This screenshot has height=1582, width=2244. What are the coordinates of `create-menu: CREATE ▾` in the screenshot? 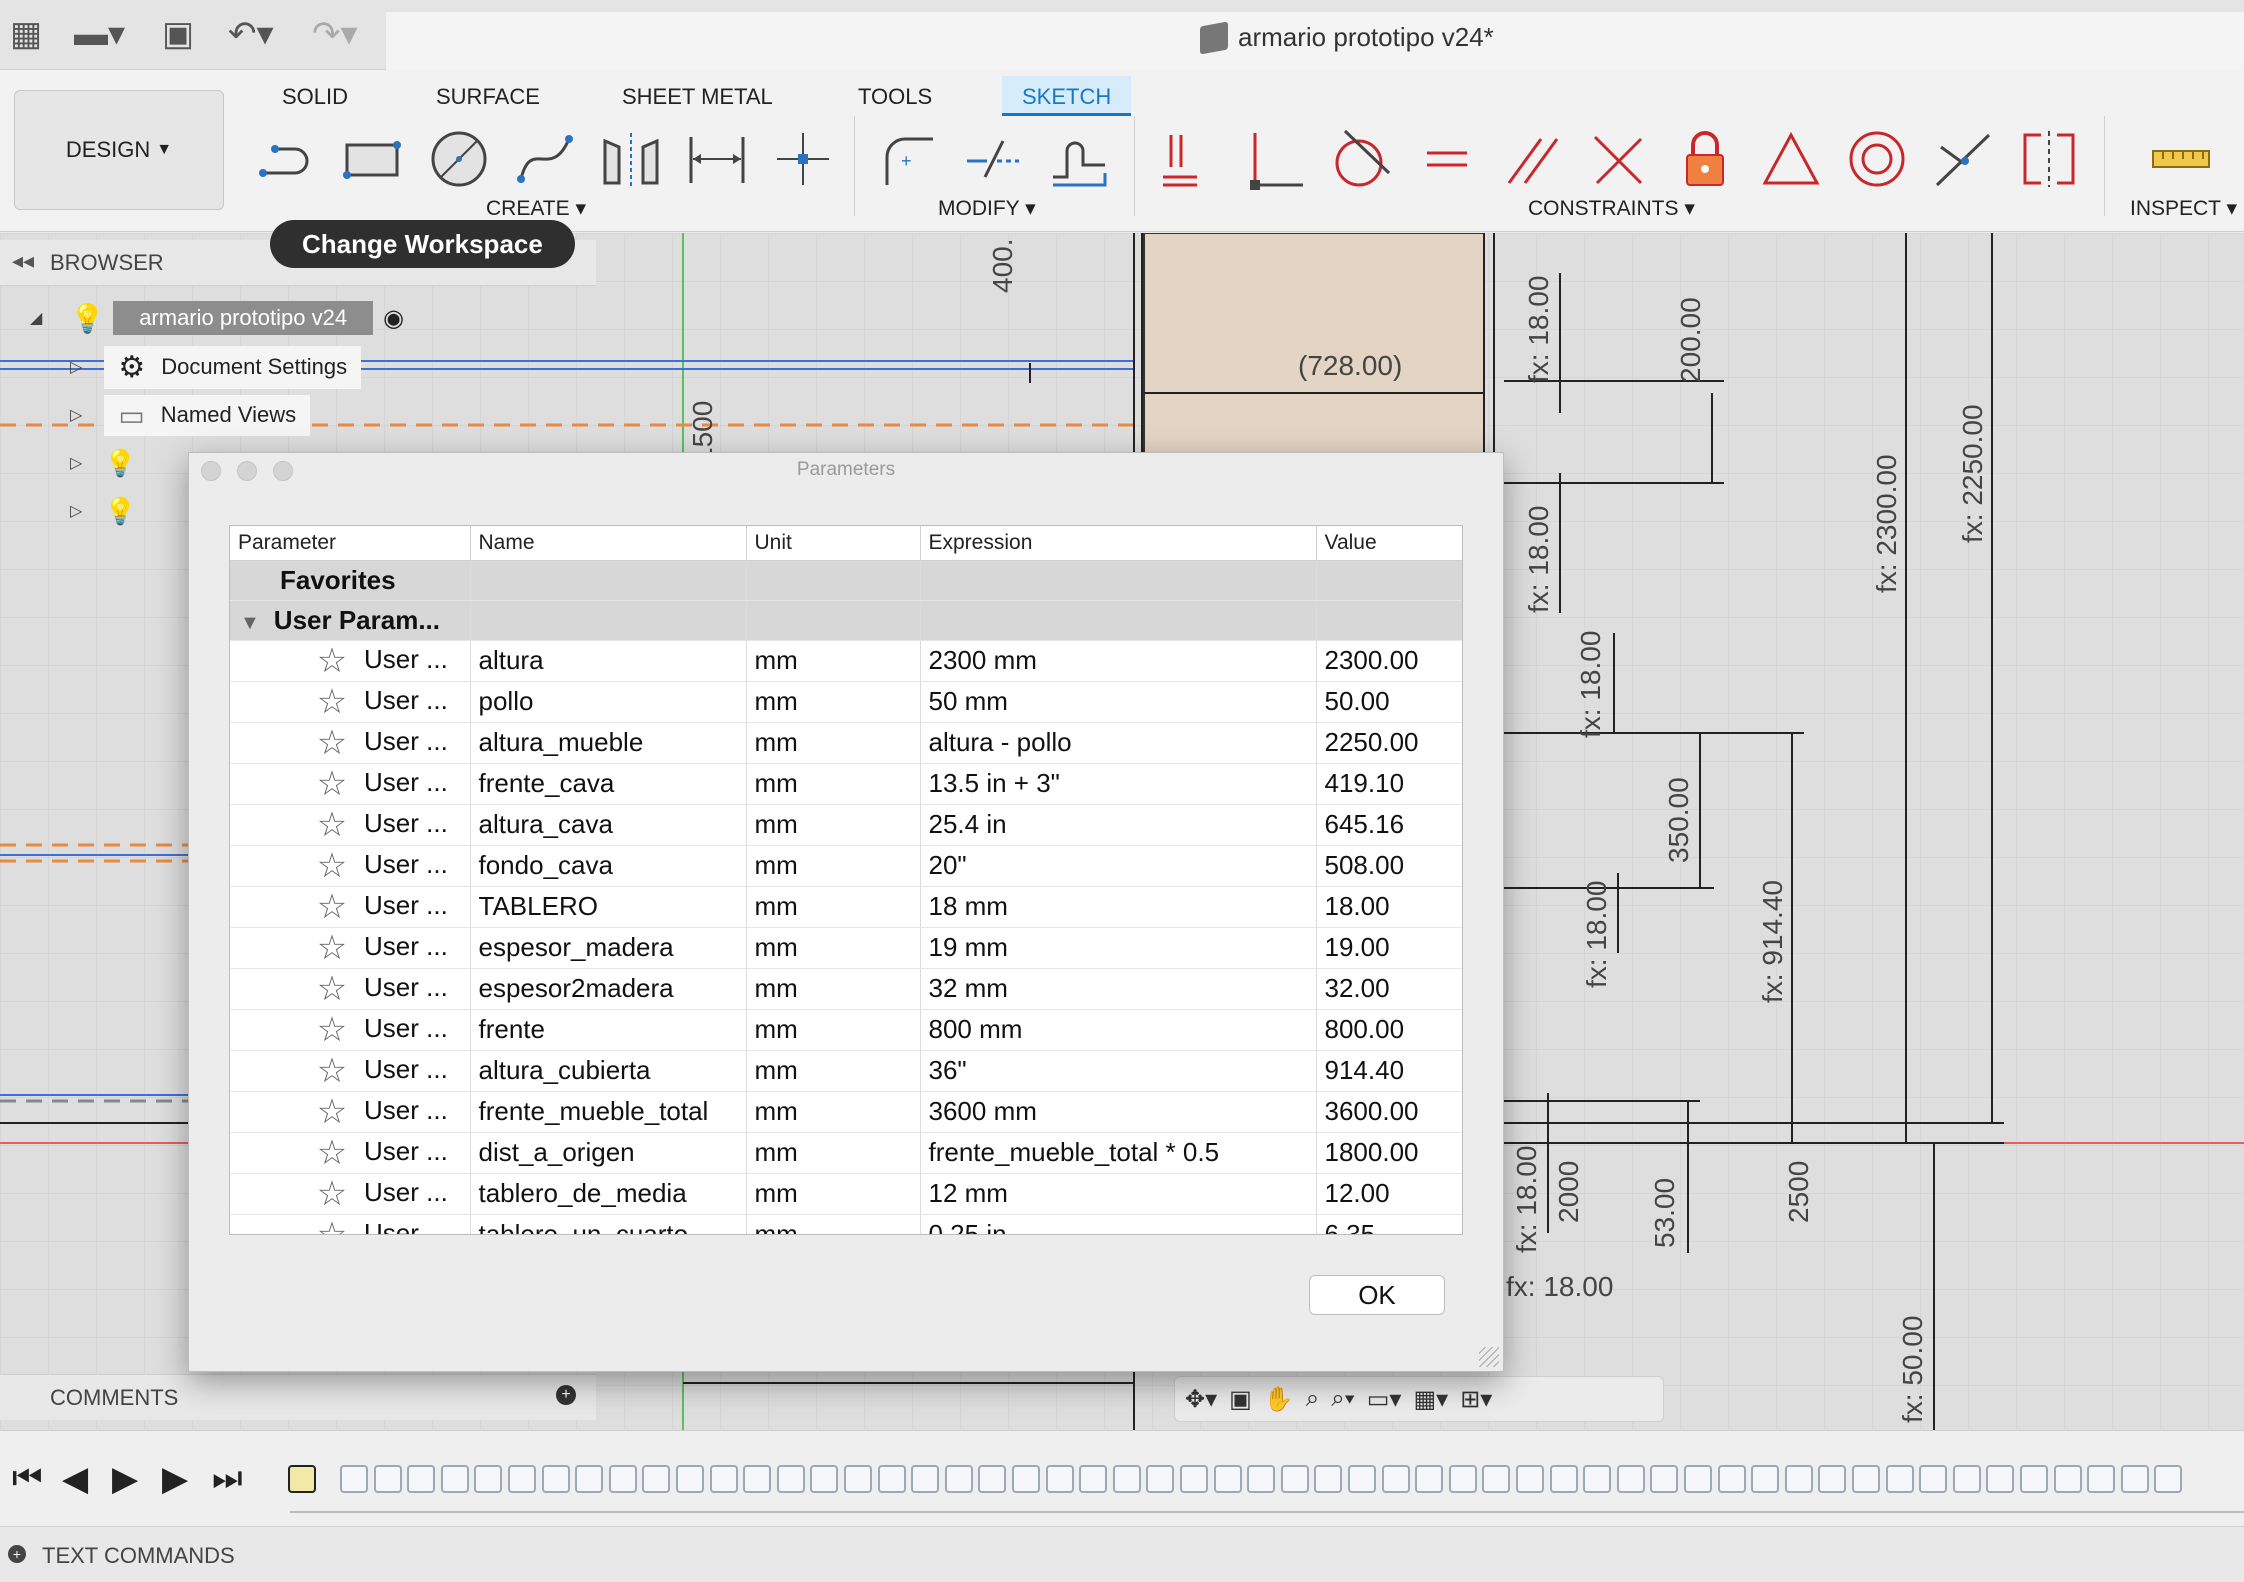 It's located at (536, 208).